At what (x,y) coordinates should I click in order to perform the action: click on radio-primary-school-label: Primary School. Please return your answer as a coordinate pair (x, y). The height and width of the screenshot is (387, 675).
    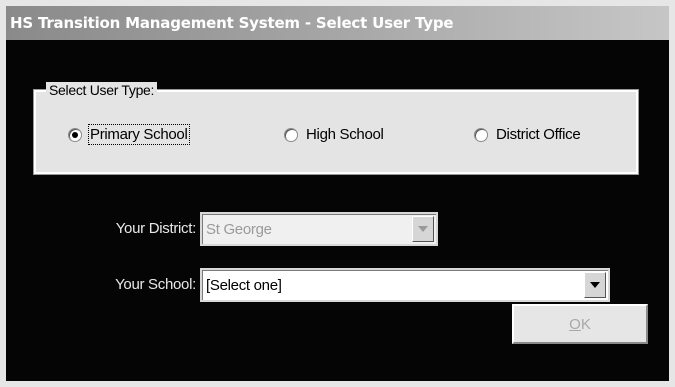
    Looking at the image, I should click on (139, 134).